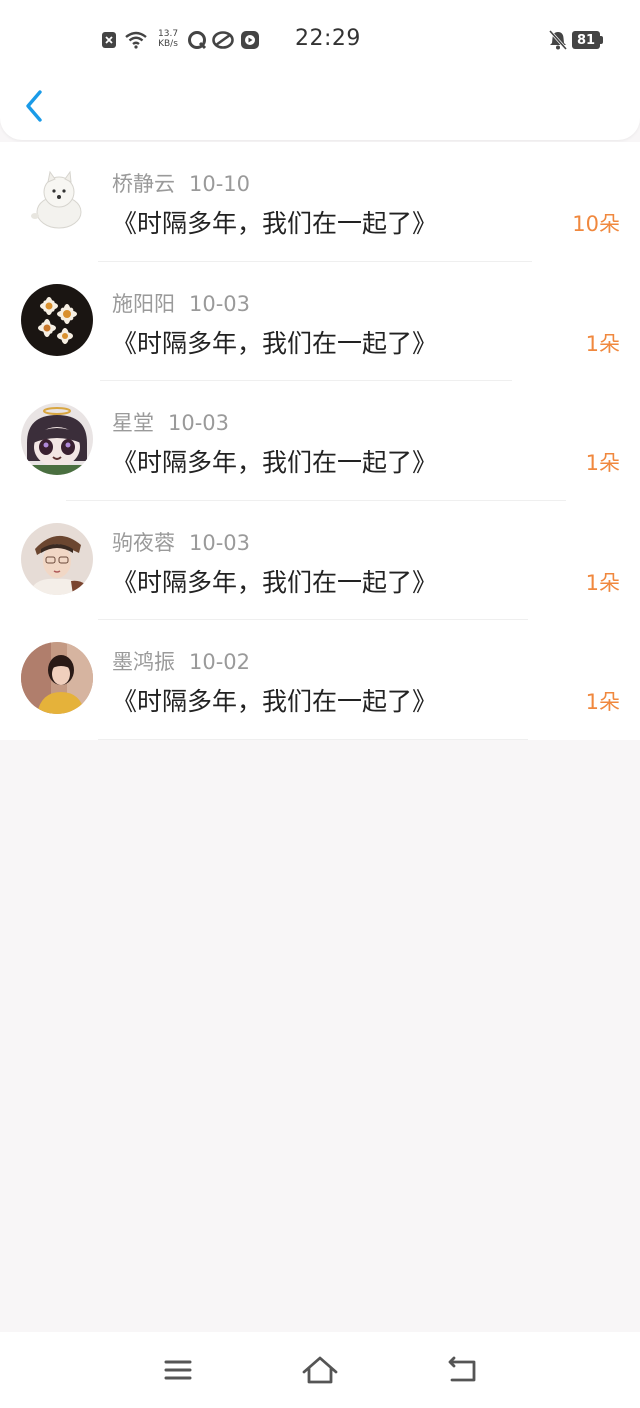  What do you see at coordinates (197, 40) in the screenshot?
I see `qq-icon` at bounding box center [197, 40].